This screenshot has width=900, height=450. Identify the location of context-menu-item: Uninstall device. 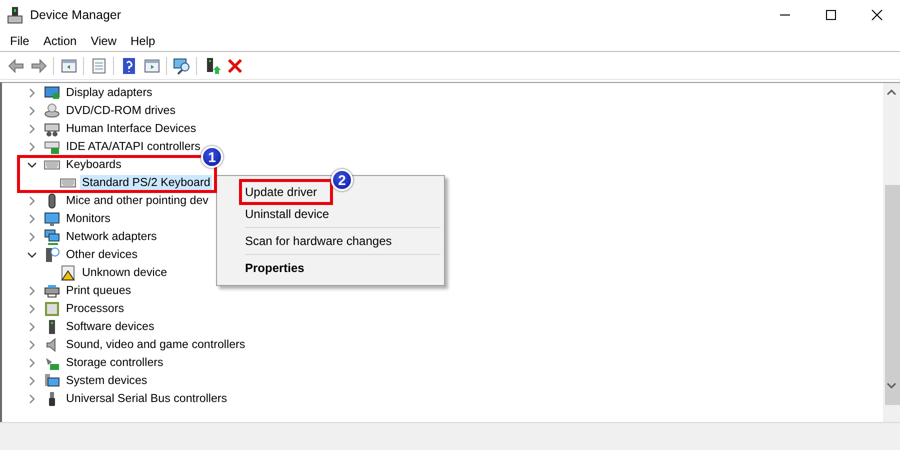
(287, 214).